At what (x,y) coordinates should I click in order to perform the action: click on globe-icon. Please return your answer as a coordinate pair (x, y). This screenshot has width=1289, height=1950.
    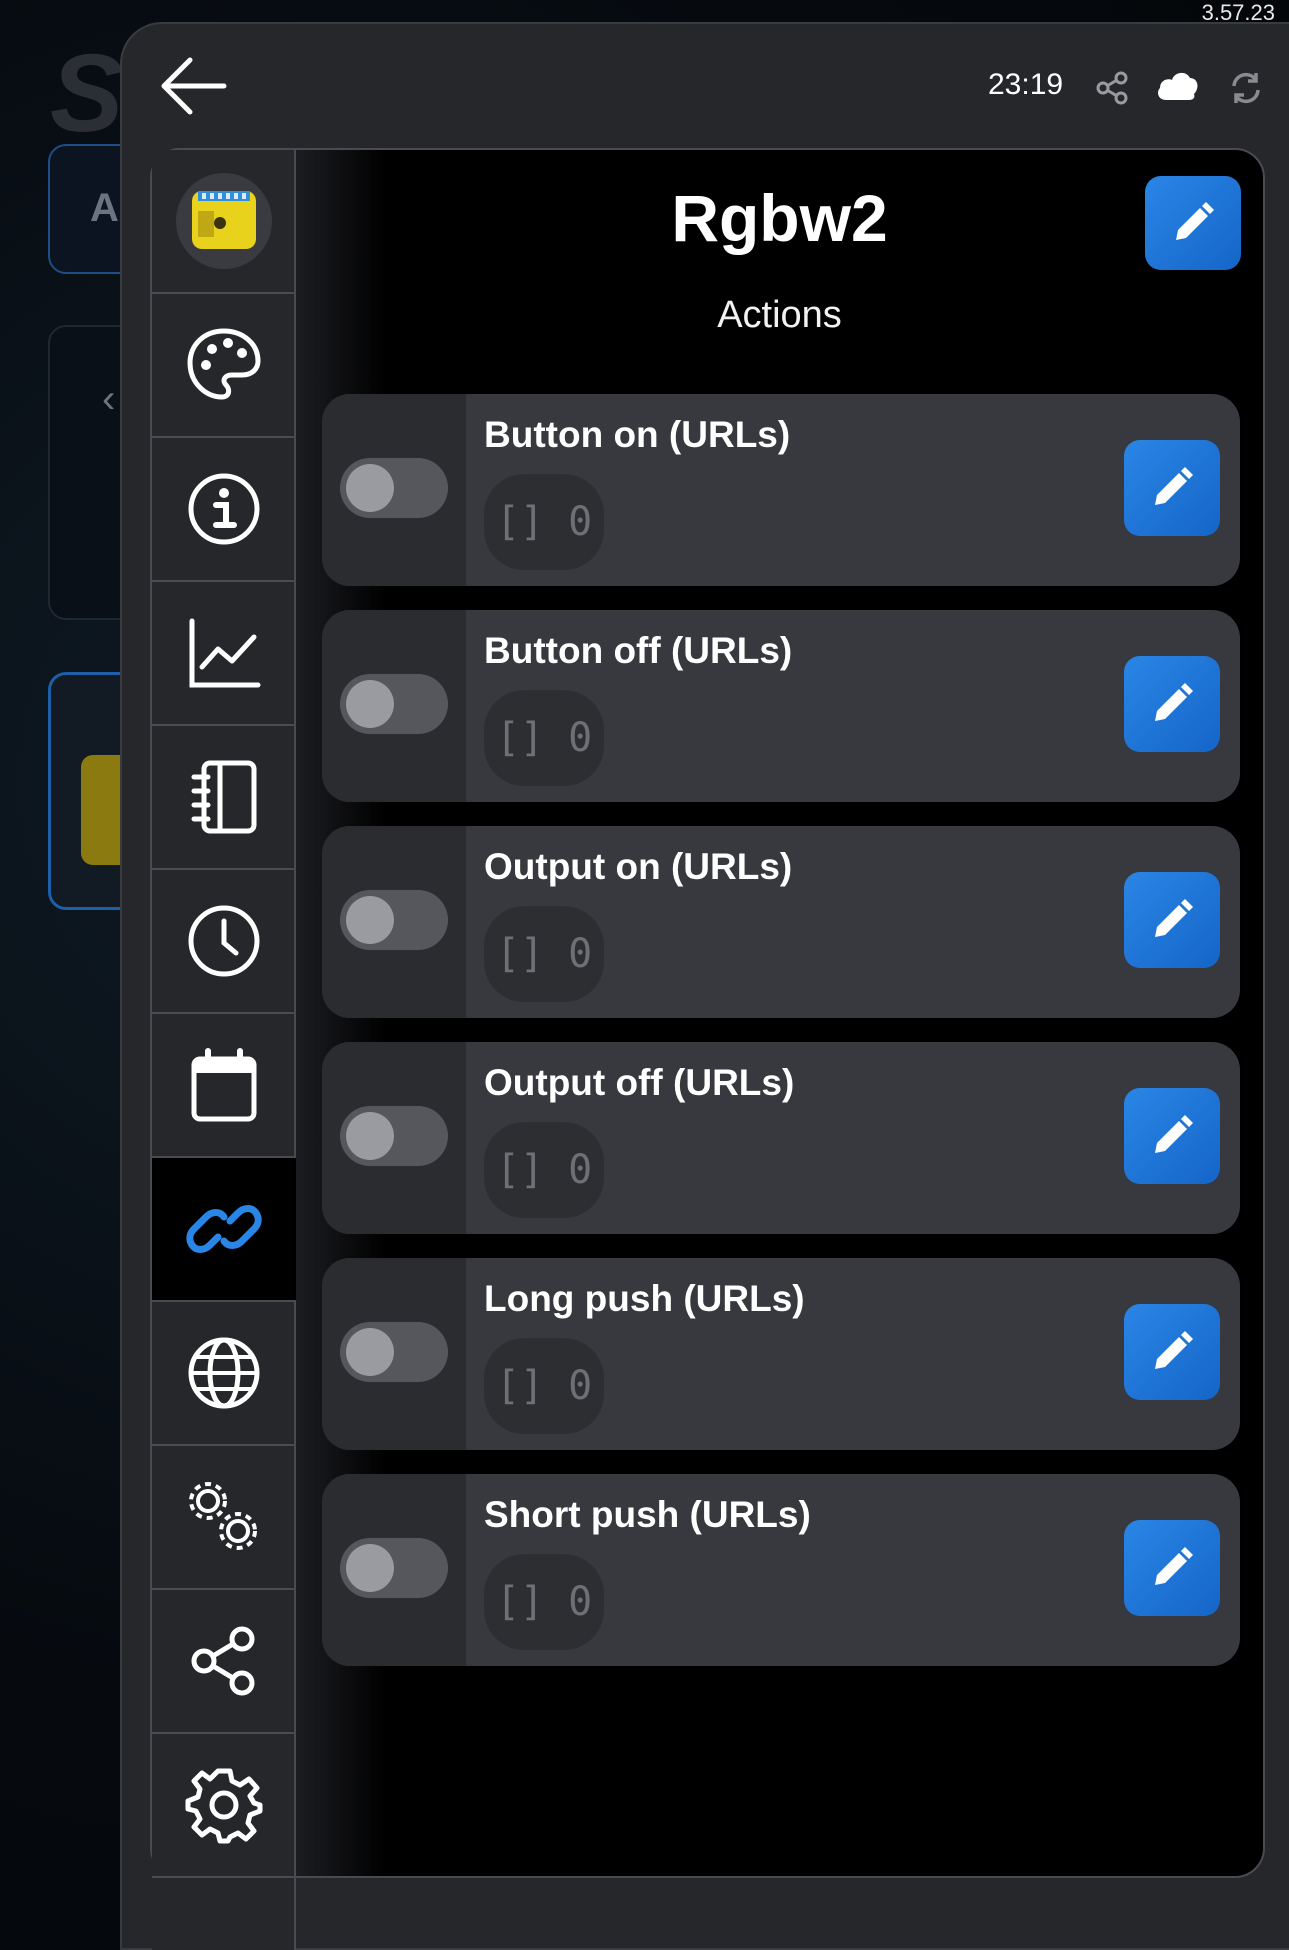
    Looking at the image, I should click on (224, 1373).